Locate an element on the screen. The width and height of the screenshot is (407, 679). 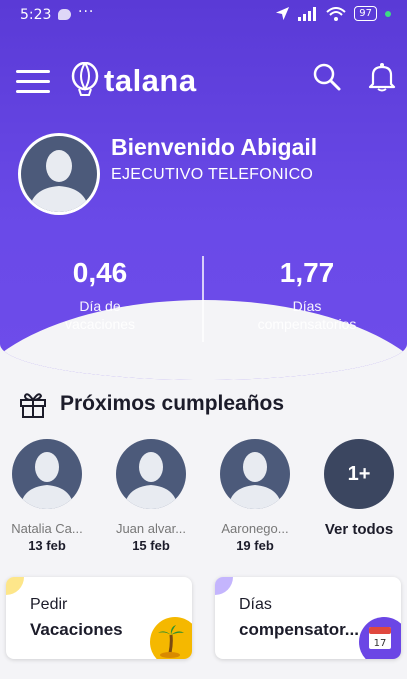
status-time: 5:23 is located at coordinates (36, 15).